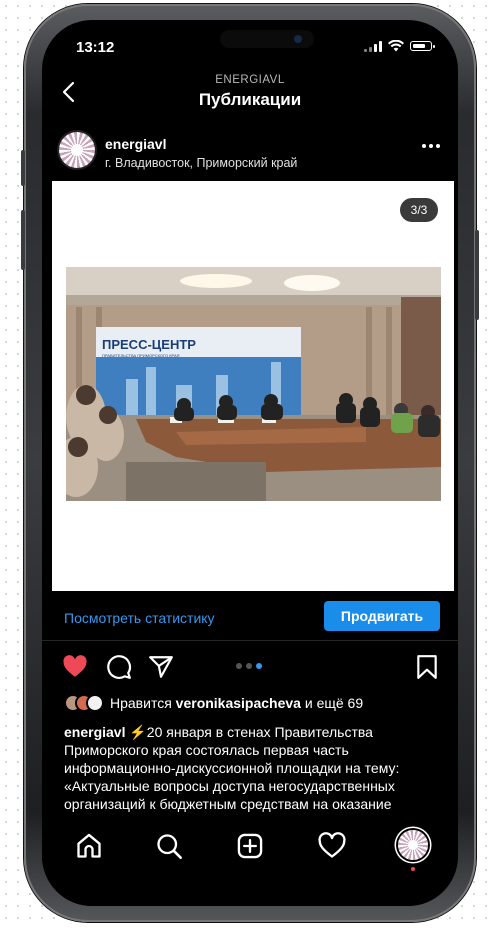  Describe the element at coordinates (95, 703) in the screenshot. I see `liker-avatar` at that location.